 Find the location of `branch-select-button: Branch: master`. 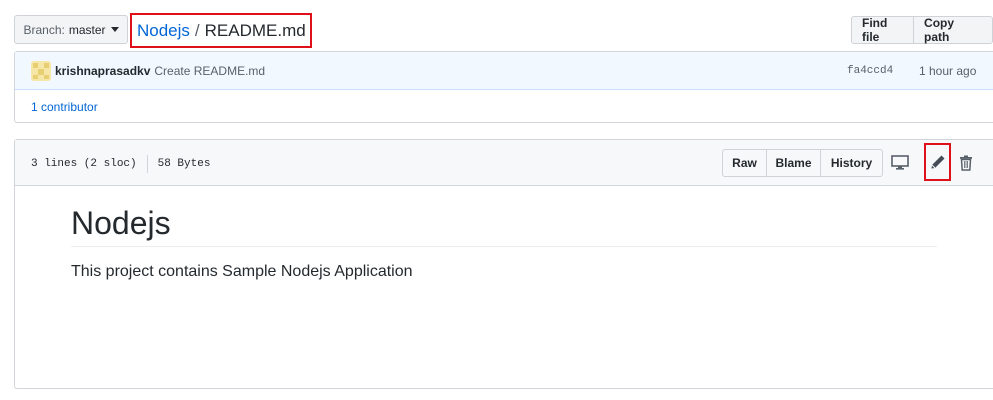

branch-select-button: Branch: master is located at coordinates (71, 29).